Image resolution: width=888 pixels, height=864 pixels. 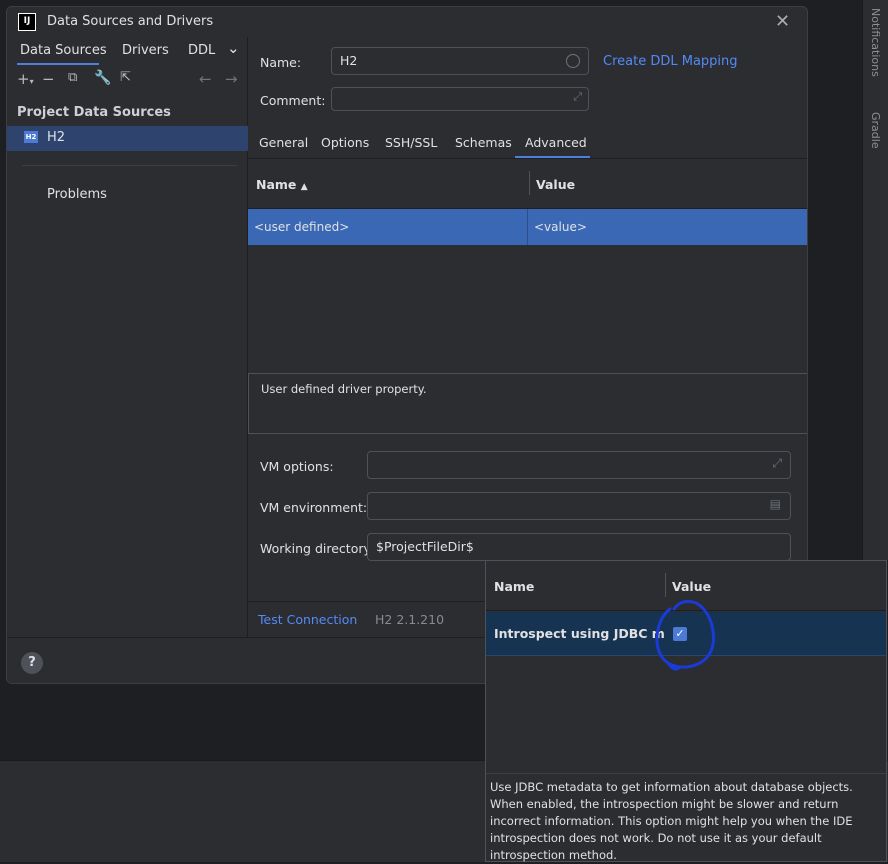 What do you see at coordinates (579, 465) in the screenshot?
I see `vm-options-field: ⤢` at bounding box center [579, 465].